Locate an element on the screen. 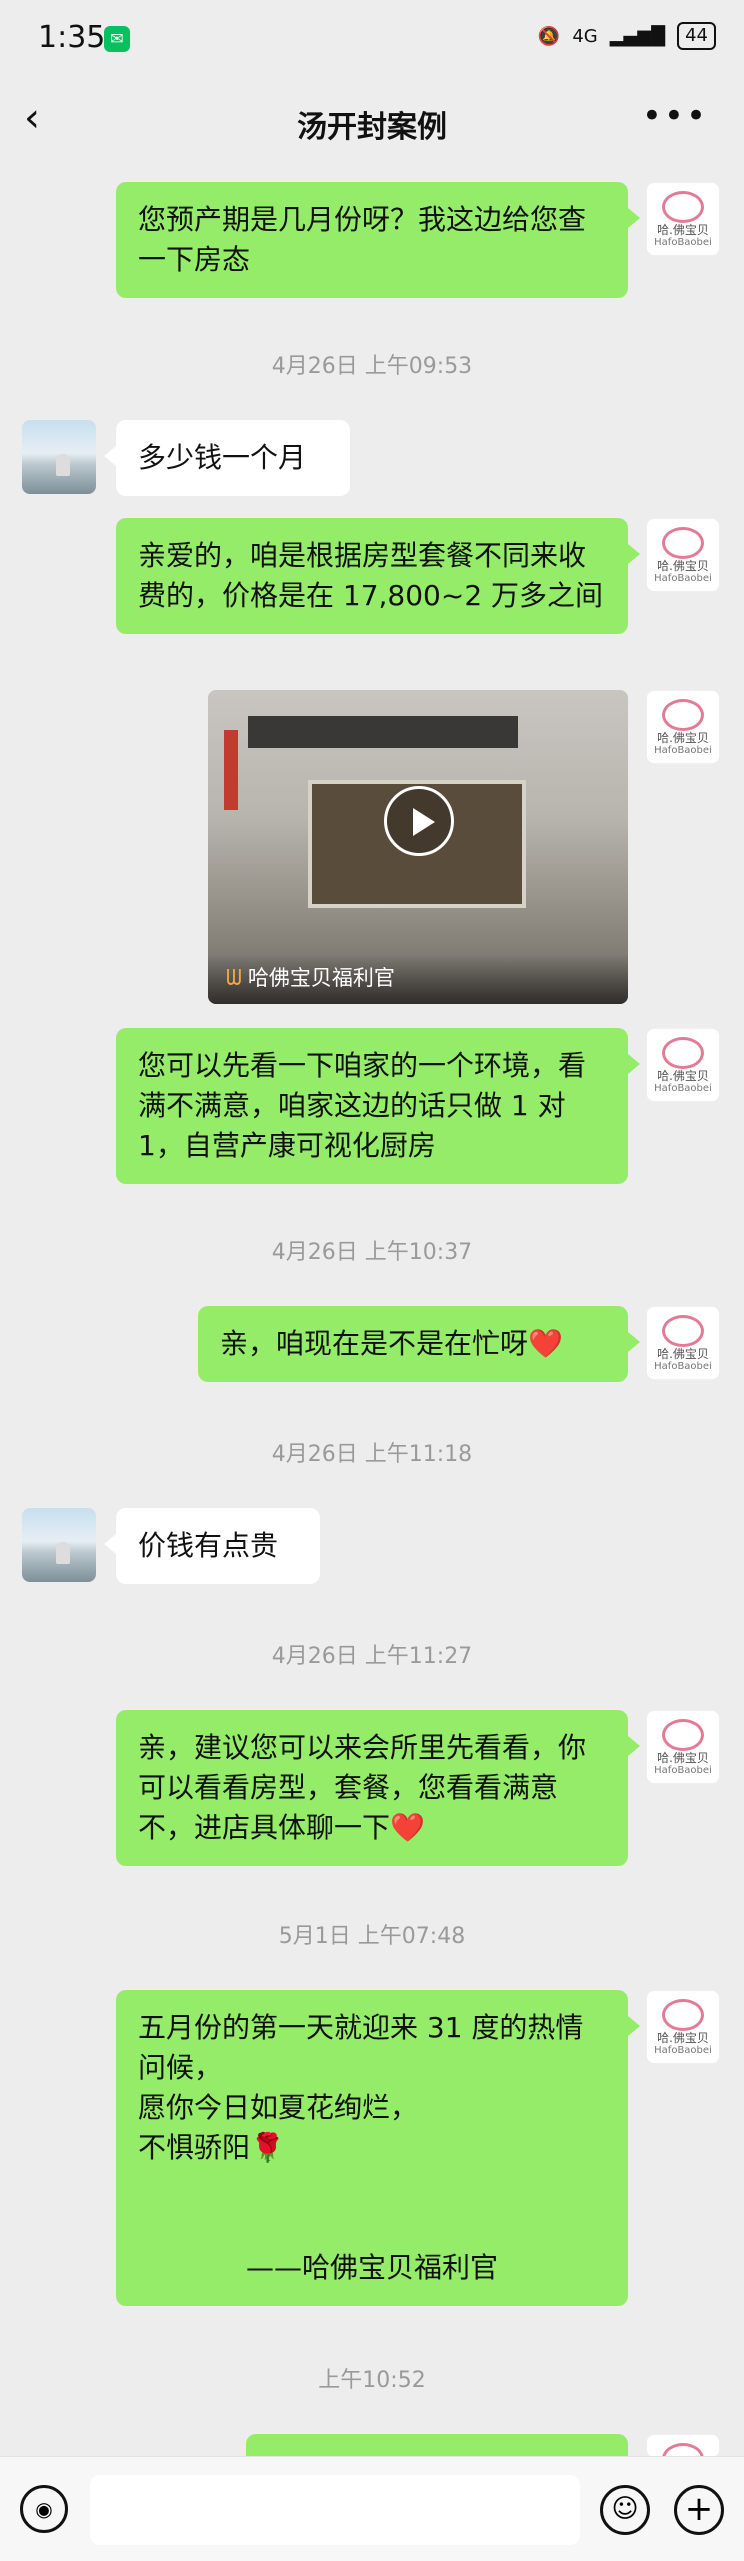  battery-indicator: 44 is located at coordinates (696, 36).